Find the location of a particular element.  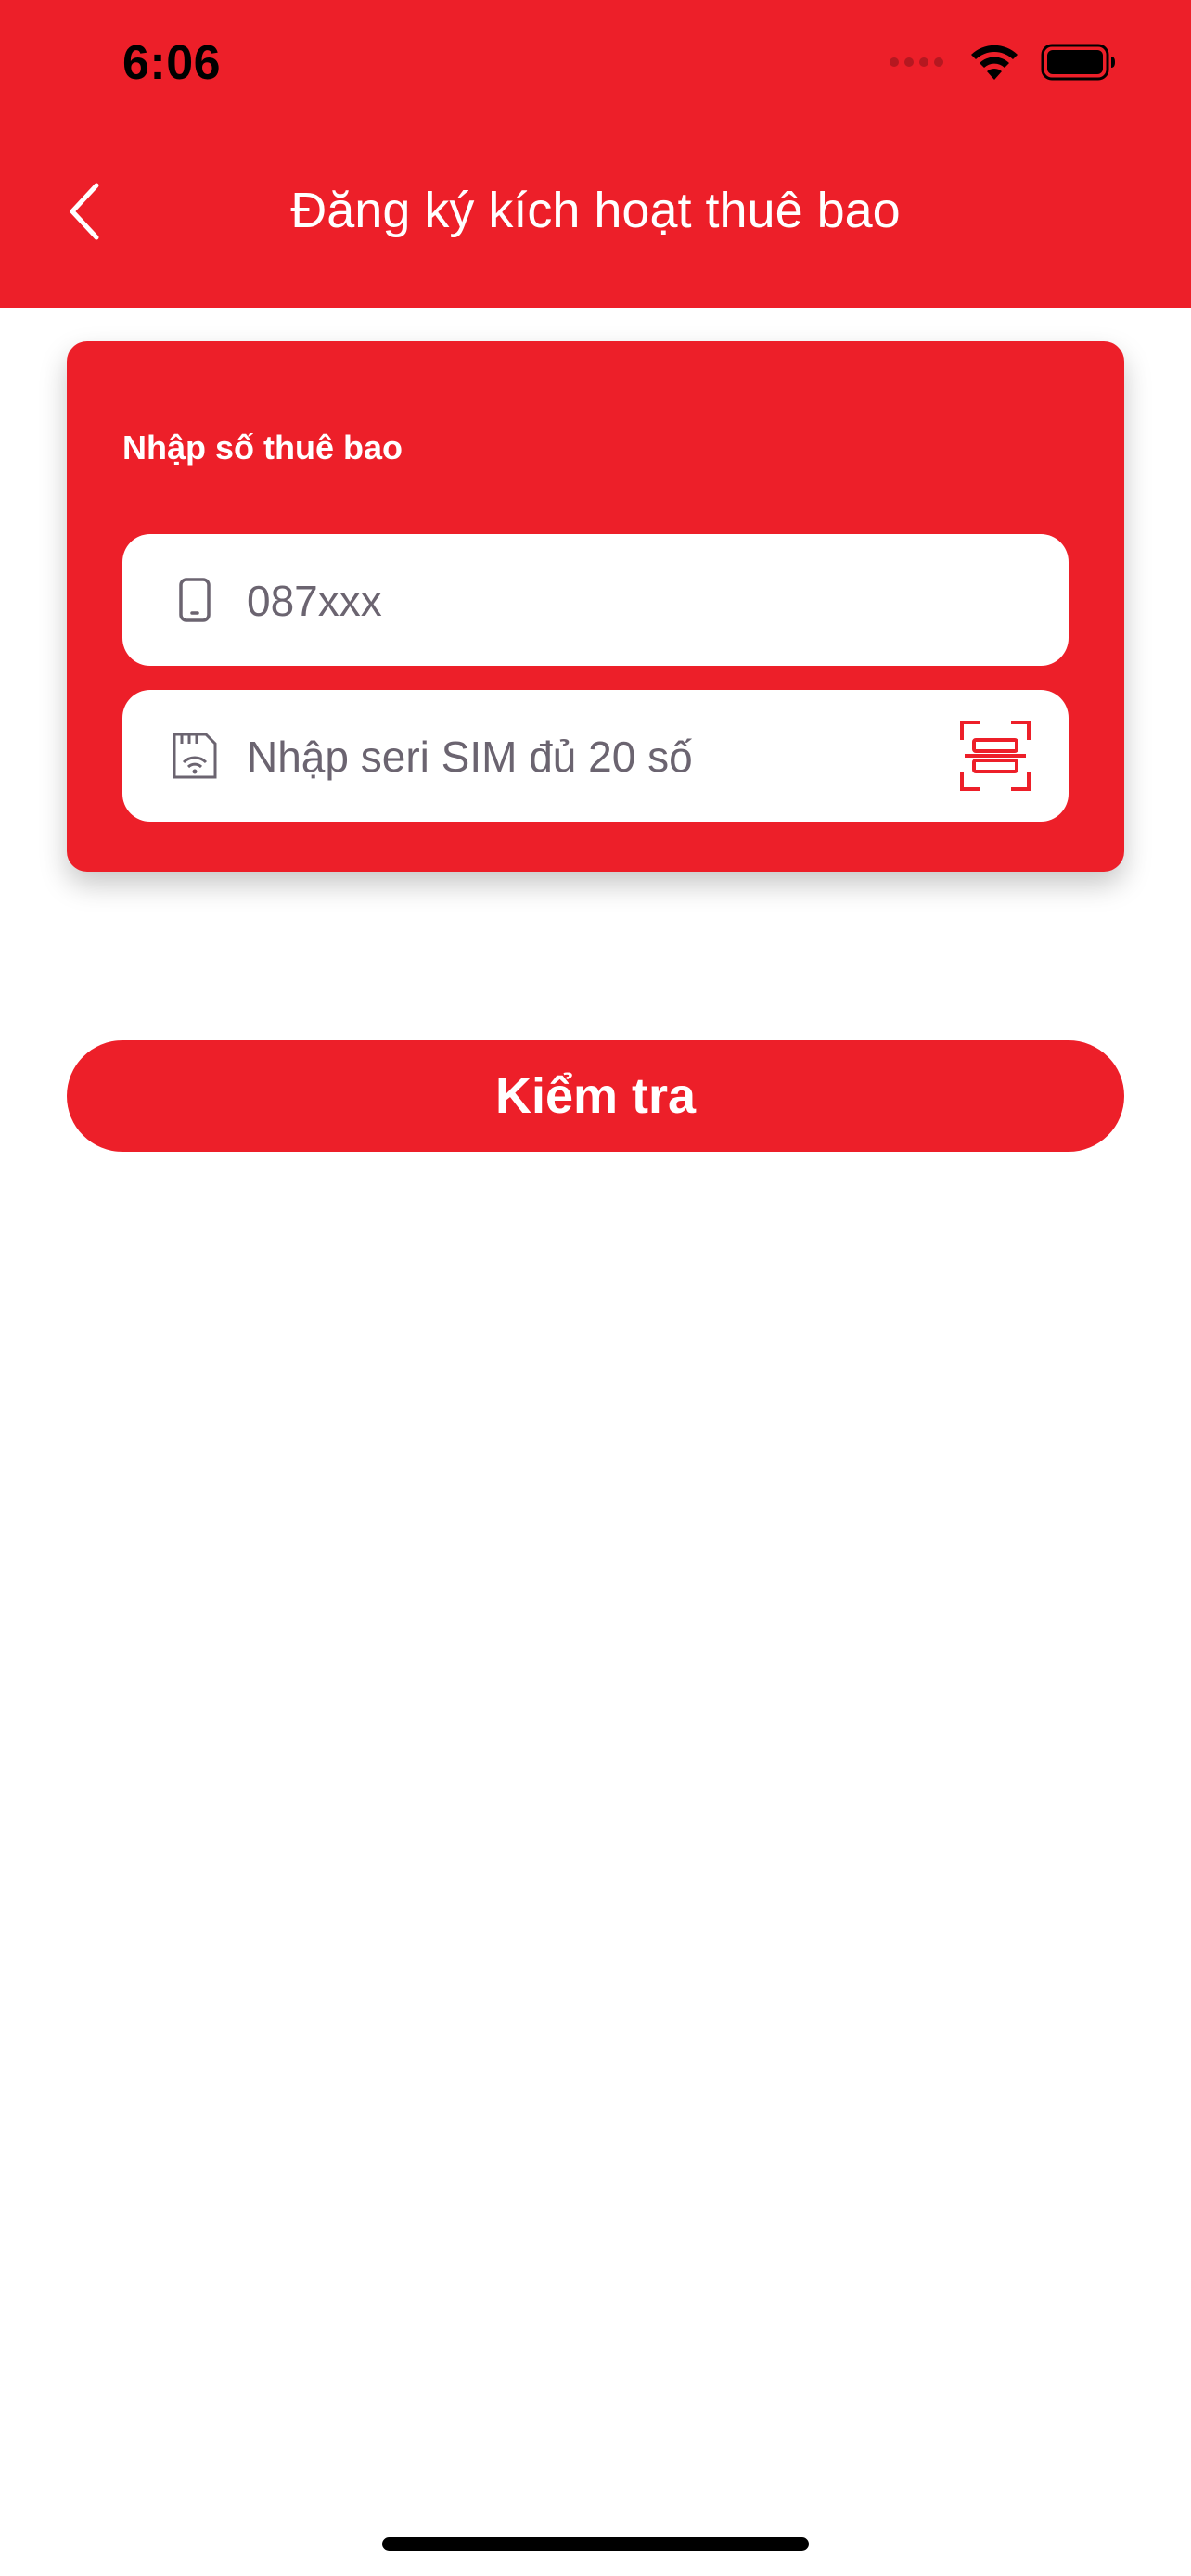

phone-number-field is located at coordinates (595, 601).